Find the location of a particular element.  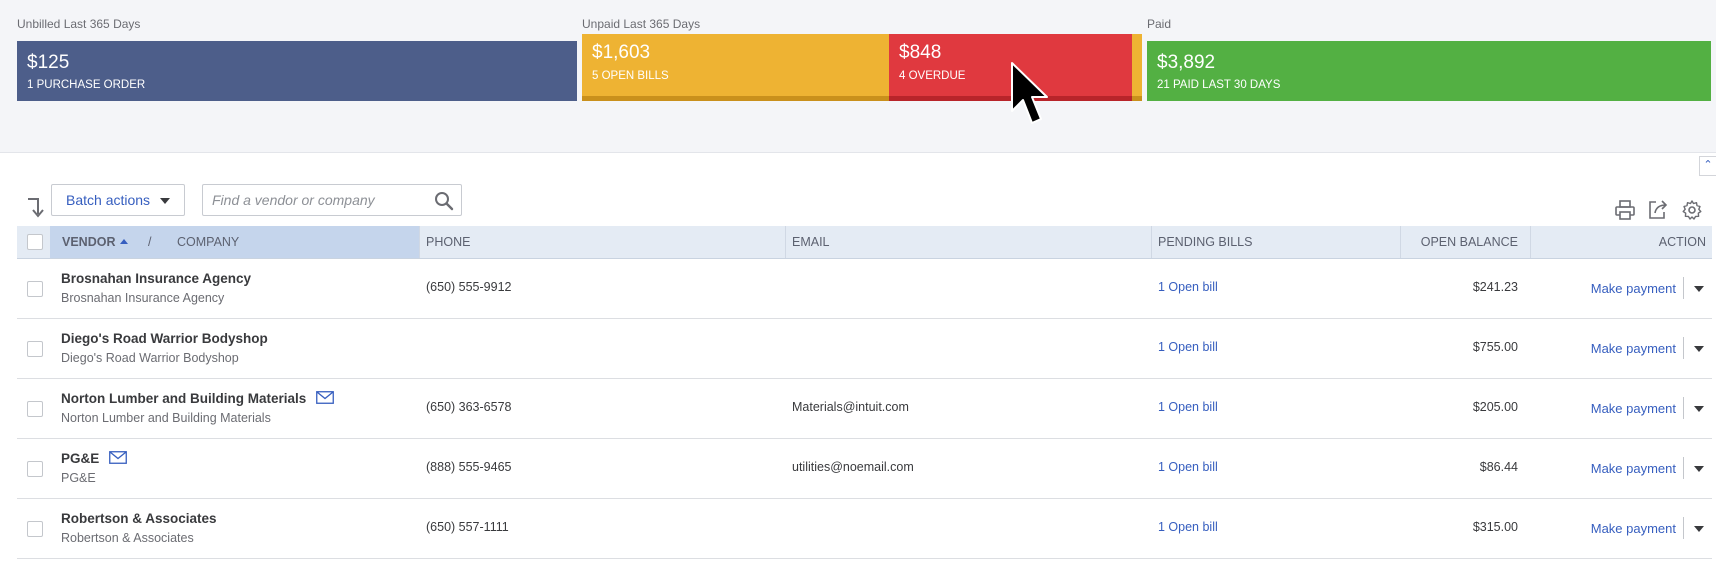

email-address: Materials@intuit.com is located at coordinates (850, 407).